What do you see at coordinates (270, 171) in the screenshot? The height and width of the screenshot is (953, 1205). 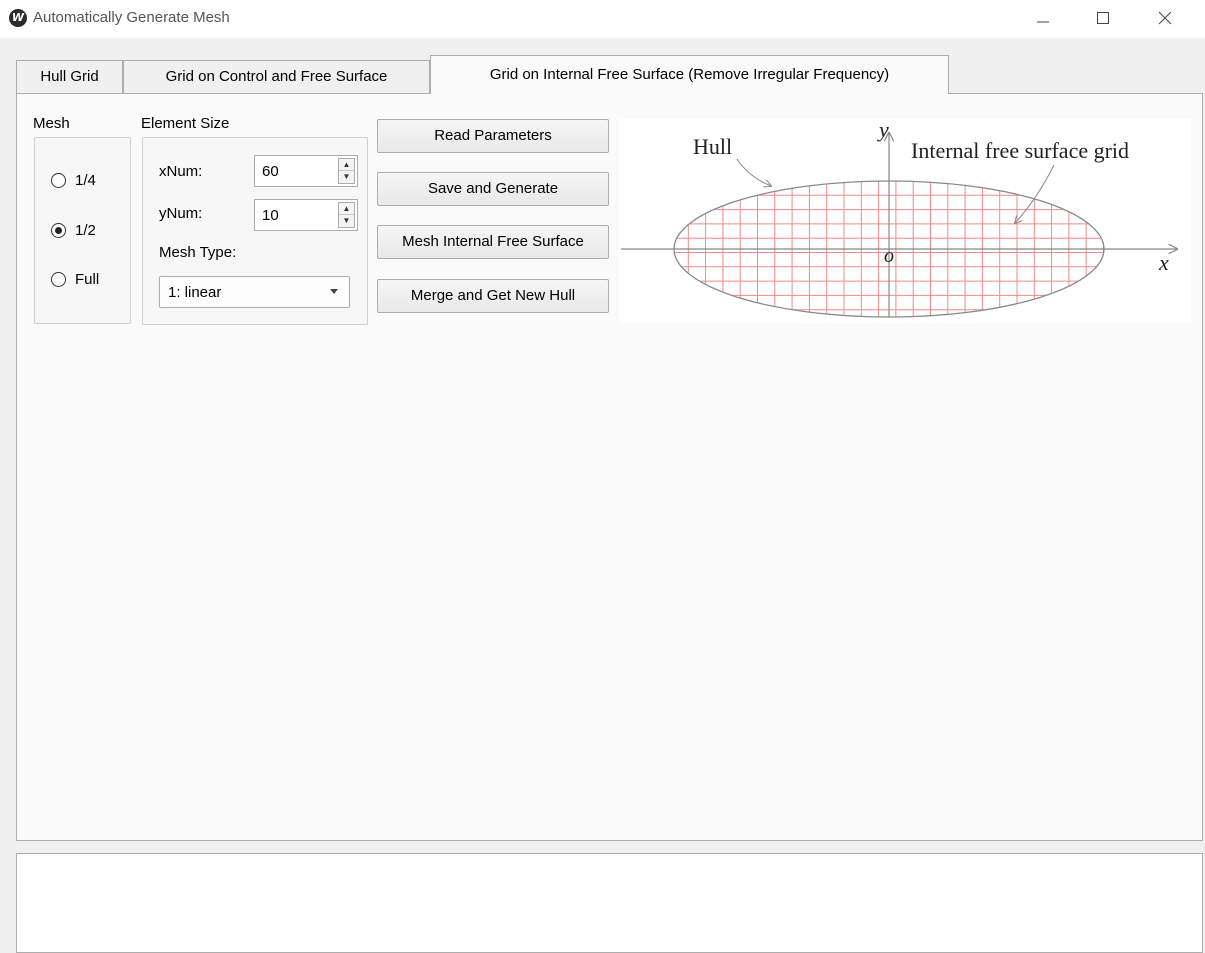 I see `xnum-value: 60` at bounding box center [270, 171].